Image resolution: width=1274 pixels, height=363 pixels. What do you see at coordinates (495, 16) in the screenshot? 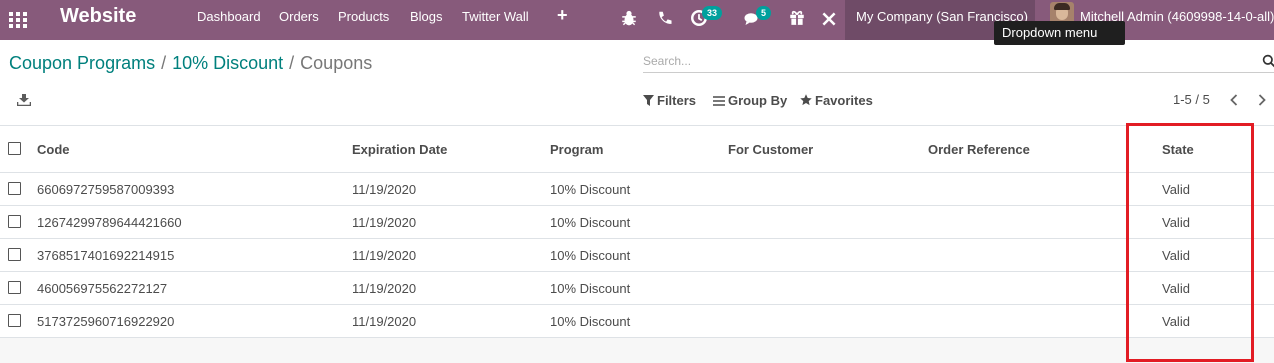
I see `menu-twitter-wall: Twitter Wall` at bounding box center [495, 16].